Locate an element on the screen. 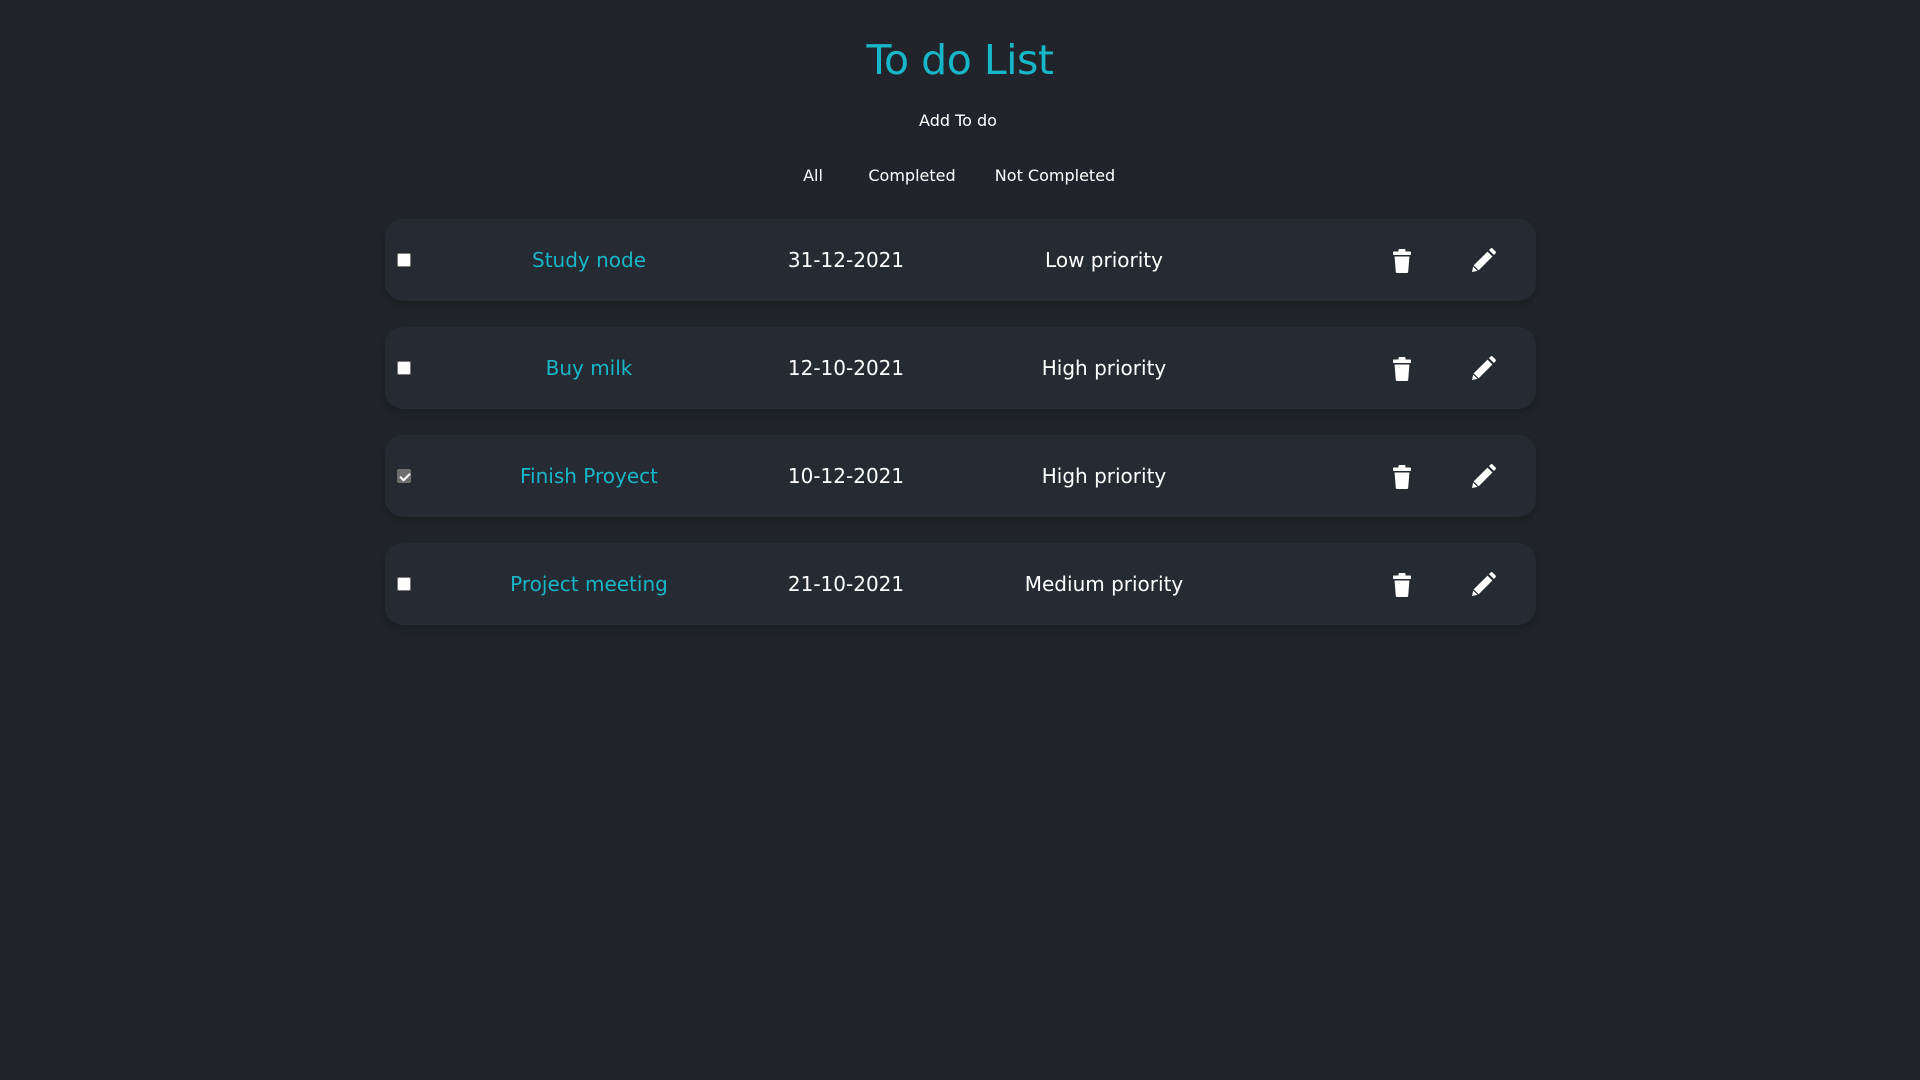  todo-item: Finish Proyect 10-12-2021 High priority is located at coordinates (960, 476).